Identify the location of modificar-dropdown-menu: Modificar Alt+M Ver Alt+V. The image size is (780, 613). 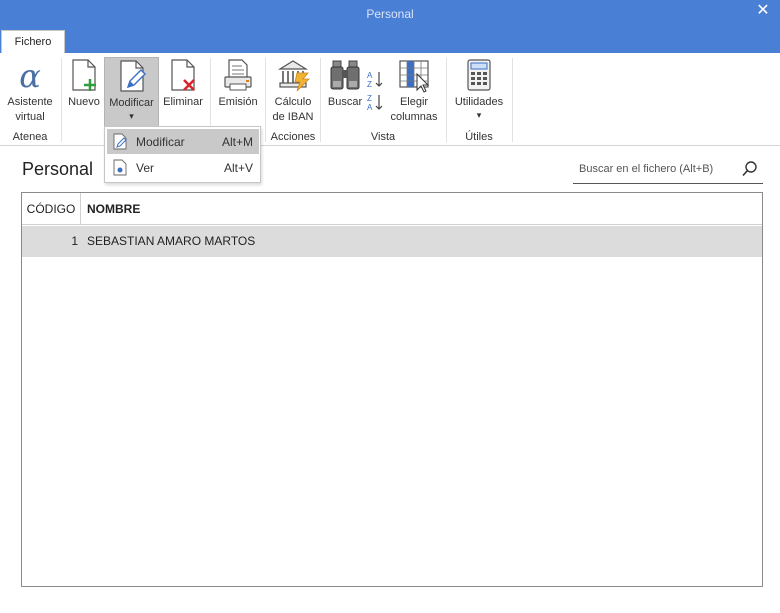
(182, 154).